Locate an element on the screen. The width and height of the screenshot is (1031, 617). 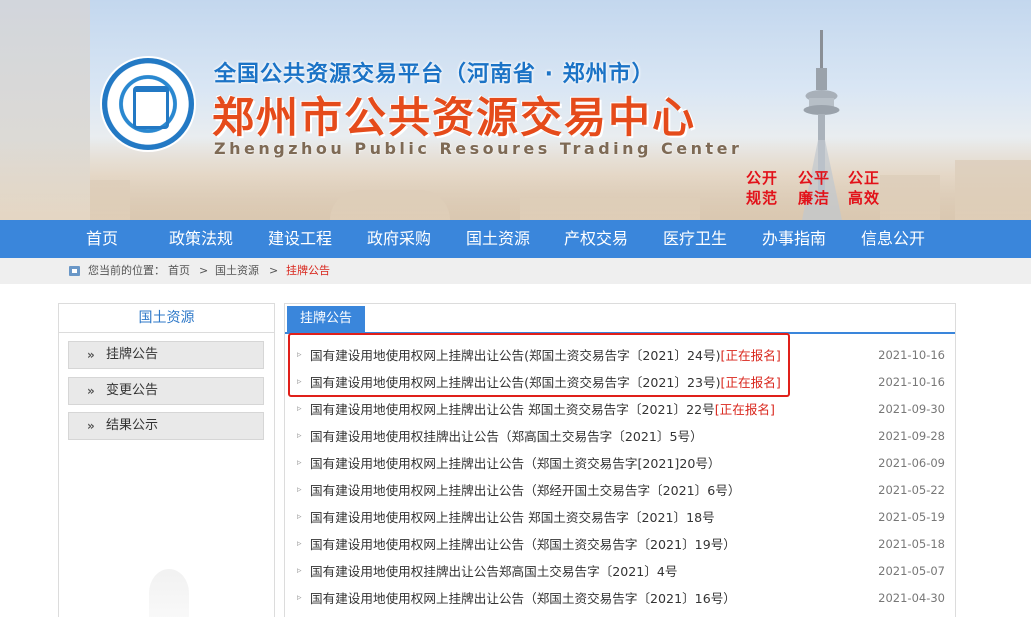
slogan-efficient: 高效 is located at coordinates (864, 198).